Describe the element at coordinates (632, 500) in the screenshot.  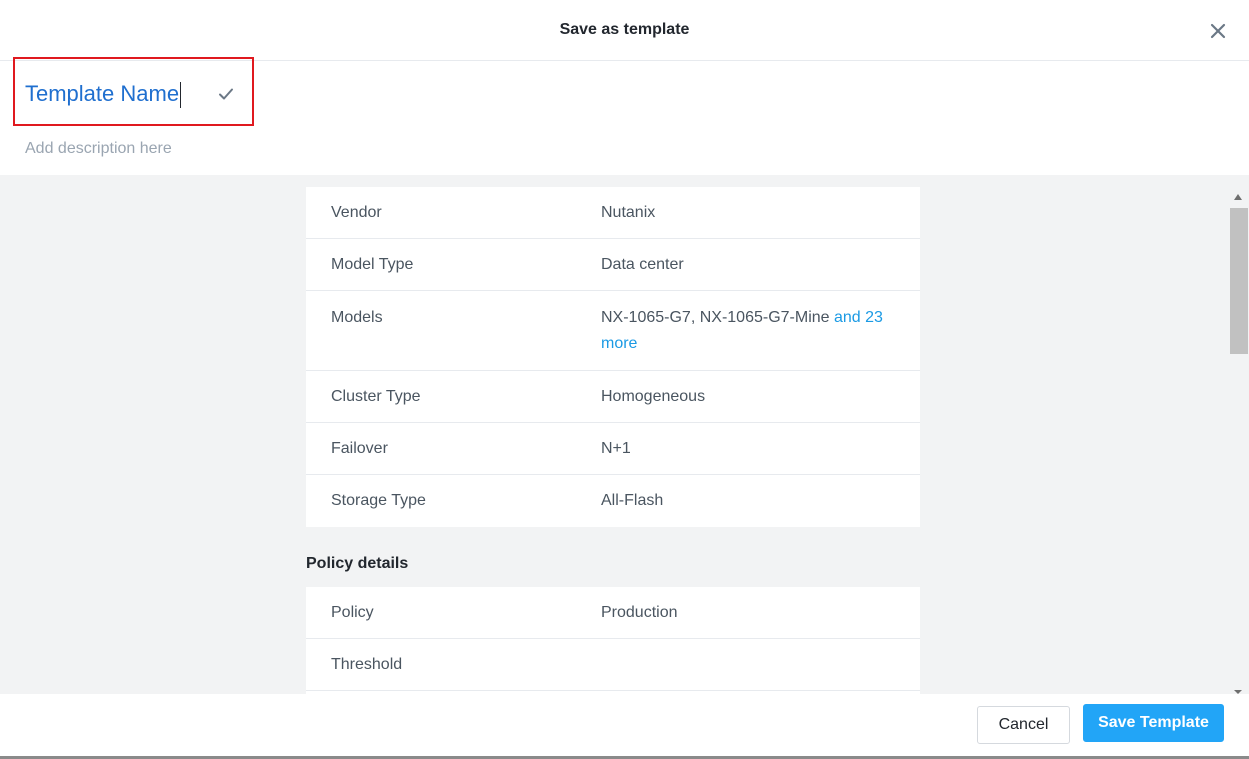
I see `row-value: All-Flash` at that location.